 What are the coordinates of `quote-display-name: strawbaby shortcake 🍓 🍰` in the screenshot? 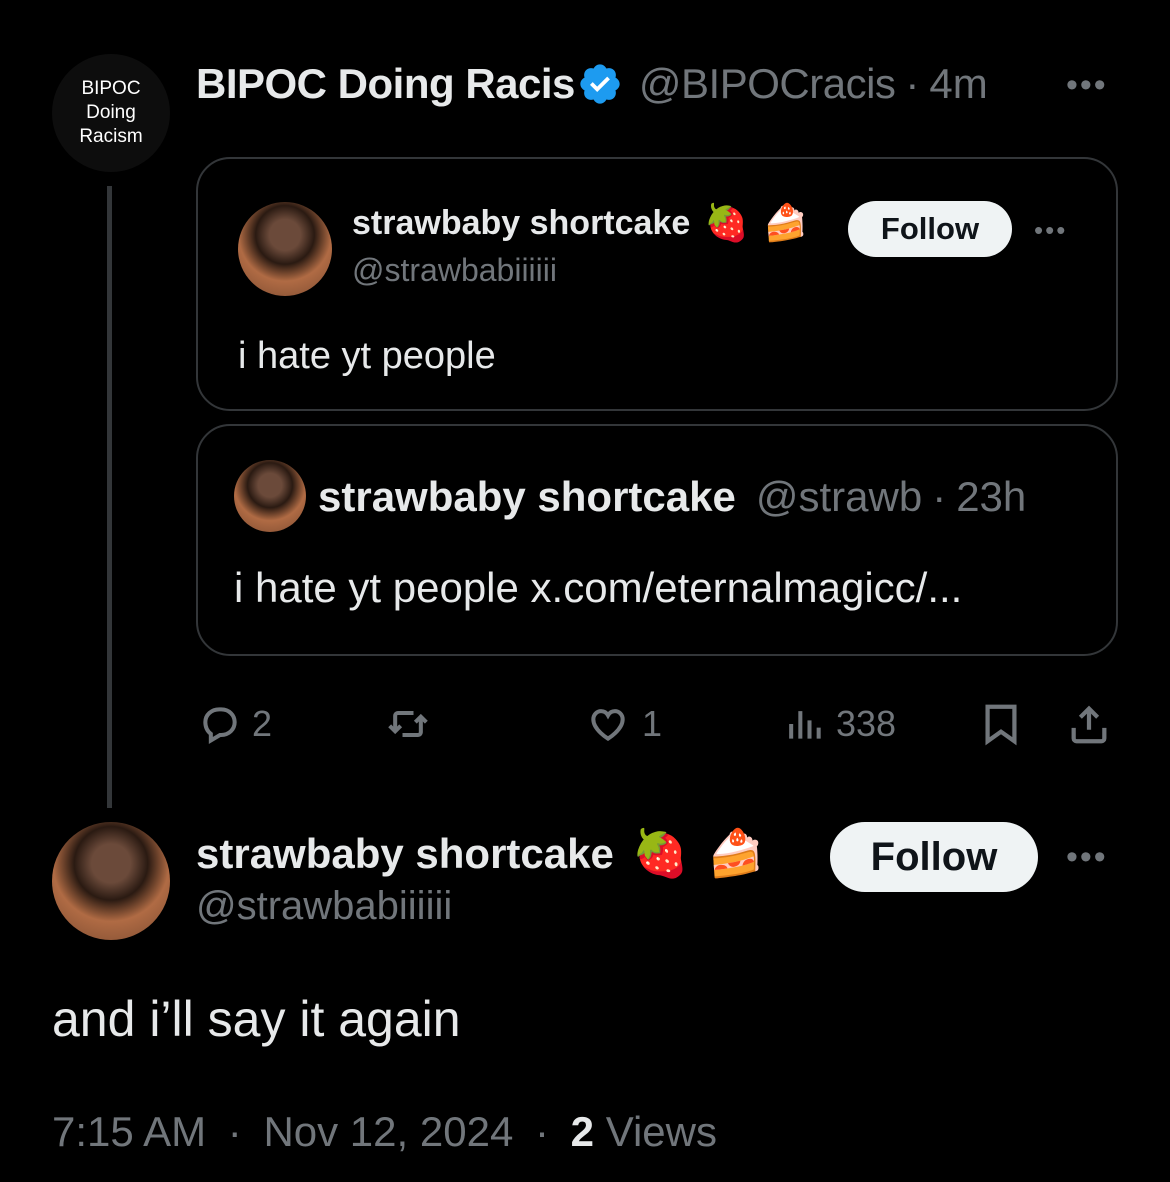 It's located at (580, 223).